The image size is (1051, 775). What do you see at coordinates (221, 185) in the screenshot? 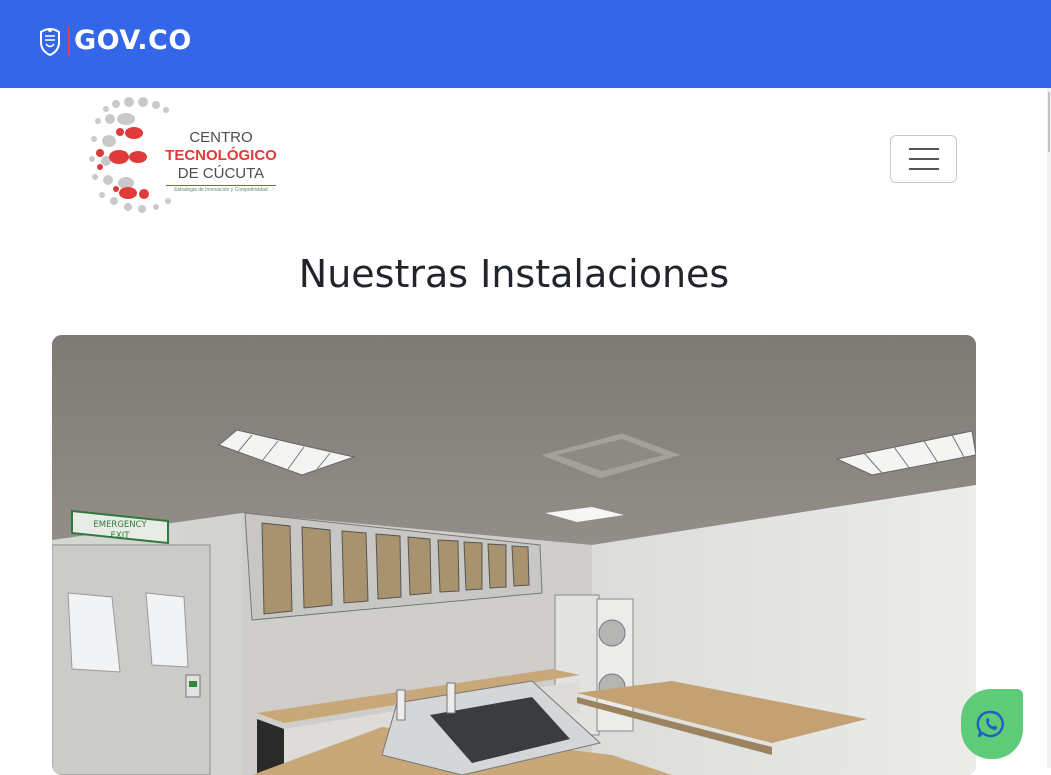
I see `brand-divider` at bounding box center [221, 185].